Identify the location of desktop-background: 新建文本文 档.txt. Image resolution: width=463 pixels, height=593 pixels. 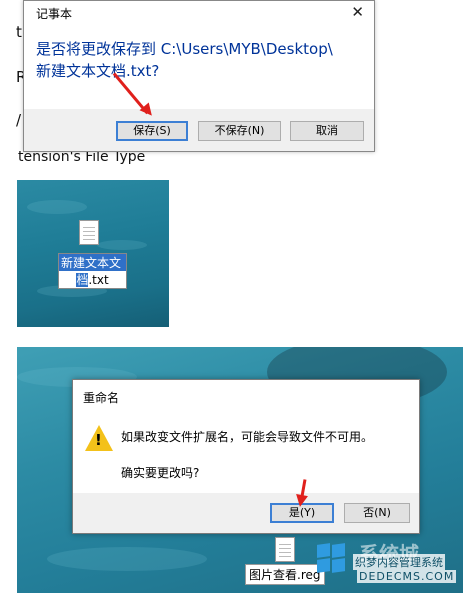
(93, 253).